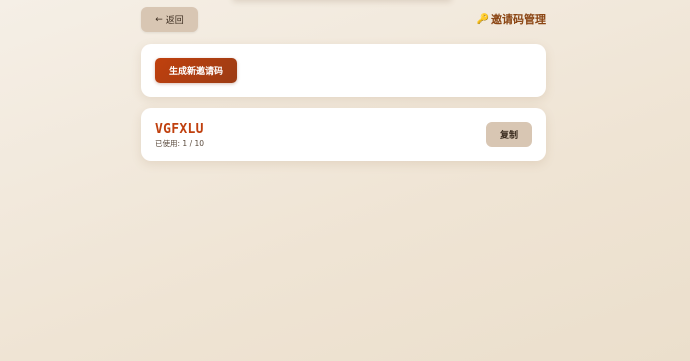 This screenshot has height=361, width=690. Describe the element at coordinates (179, 129) in the screenshot. I see `invite-code-value: VGFXLU` at that location.